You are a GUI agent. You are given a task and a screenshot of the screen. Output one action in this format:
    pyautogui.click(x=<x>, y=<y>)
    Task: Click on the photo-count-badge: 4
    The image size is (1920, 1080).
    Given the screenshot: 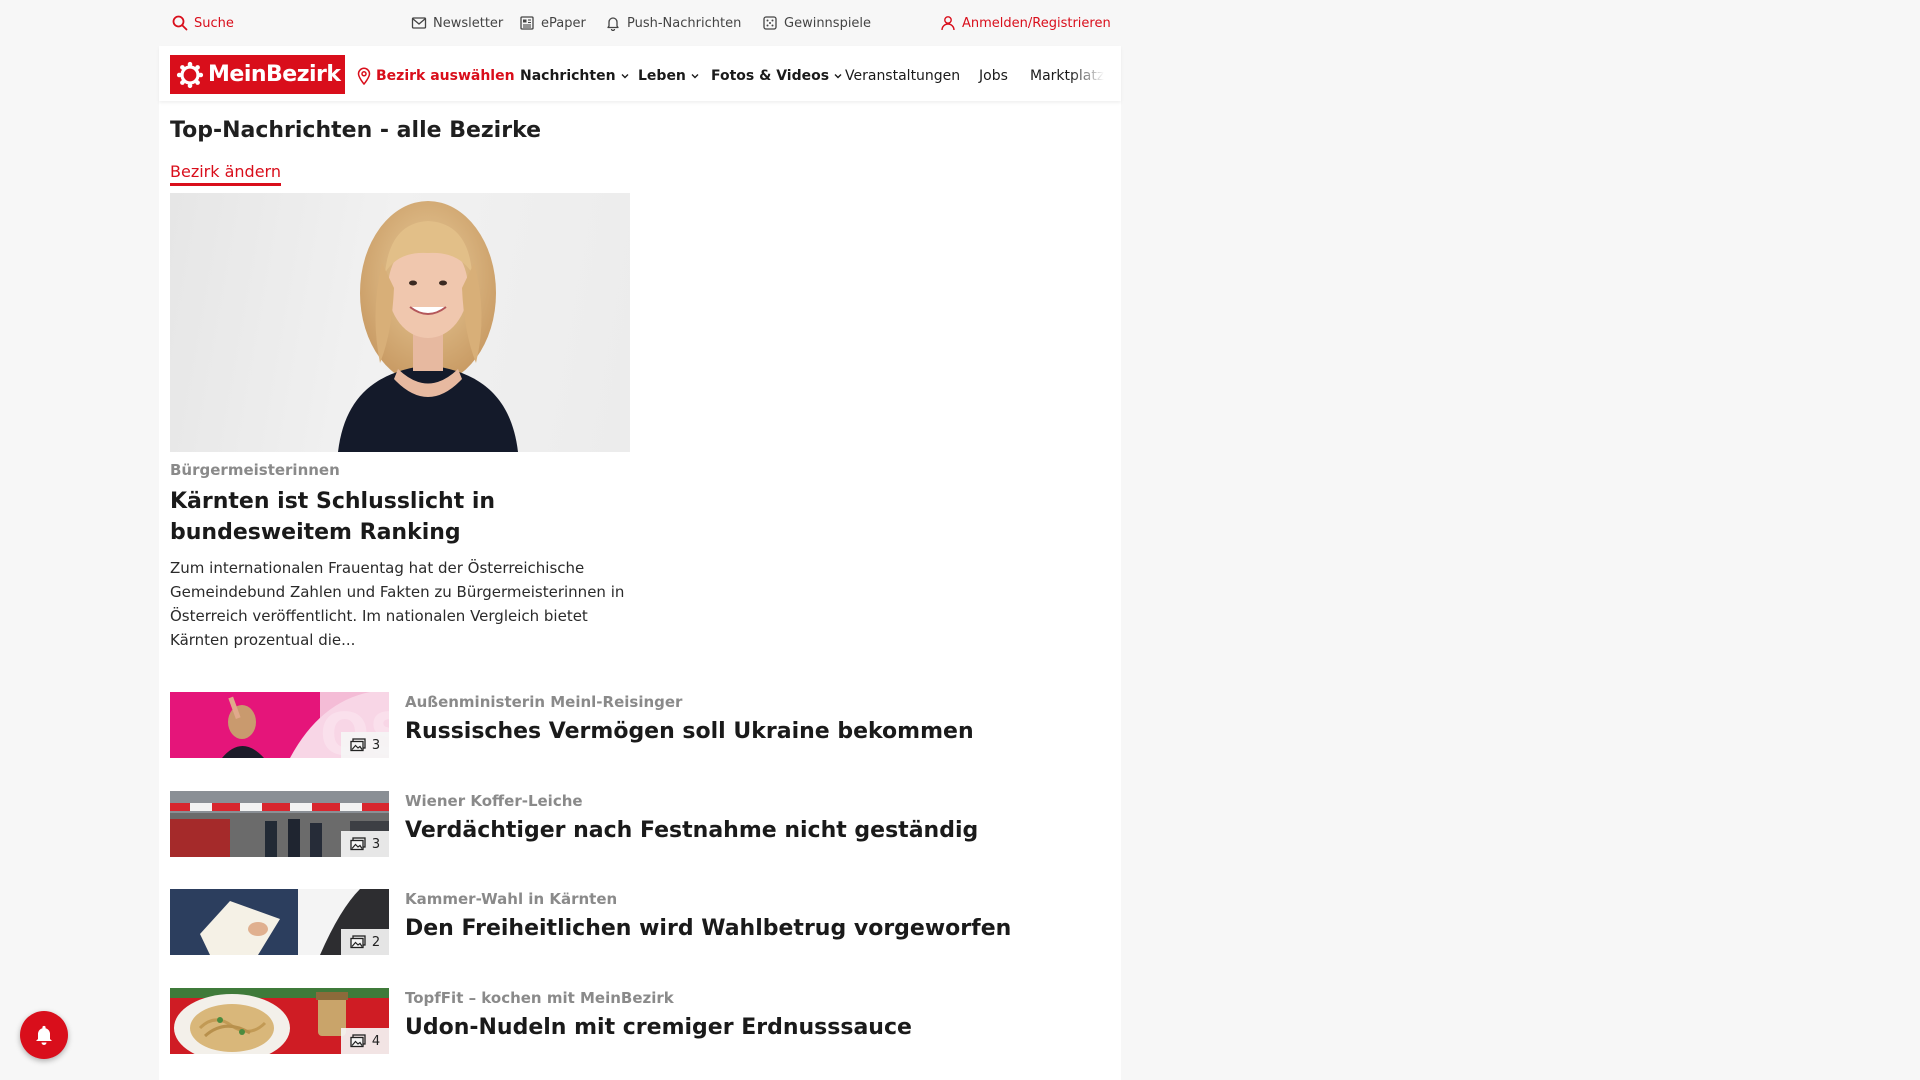 What is the action you would take?
    pyautogui.click(x=365, y=1041)
    